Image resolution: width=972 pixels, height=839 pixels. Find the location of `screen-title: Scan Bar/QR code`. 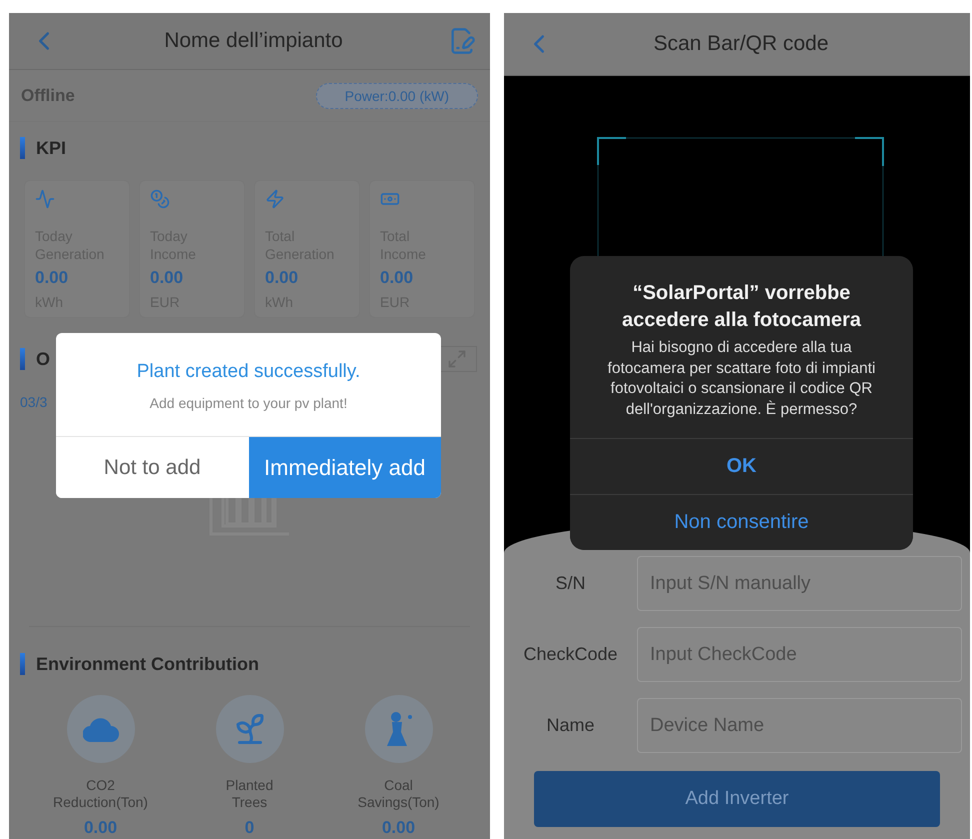

screen-title: Scan Bar/QR code is located at coordinates (741, 44).